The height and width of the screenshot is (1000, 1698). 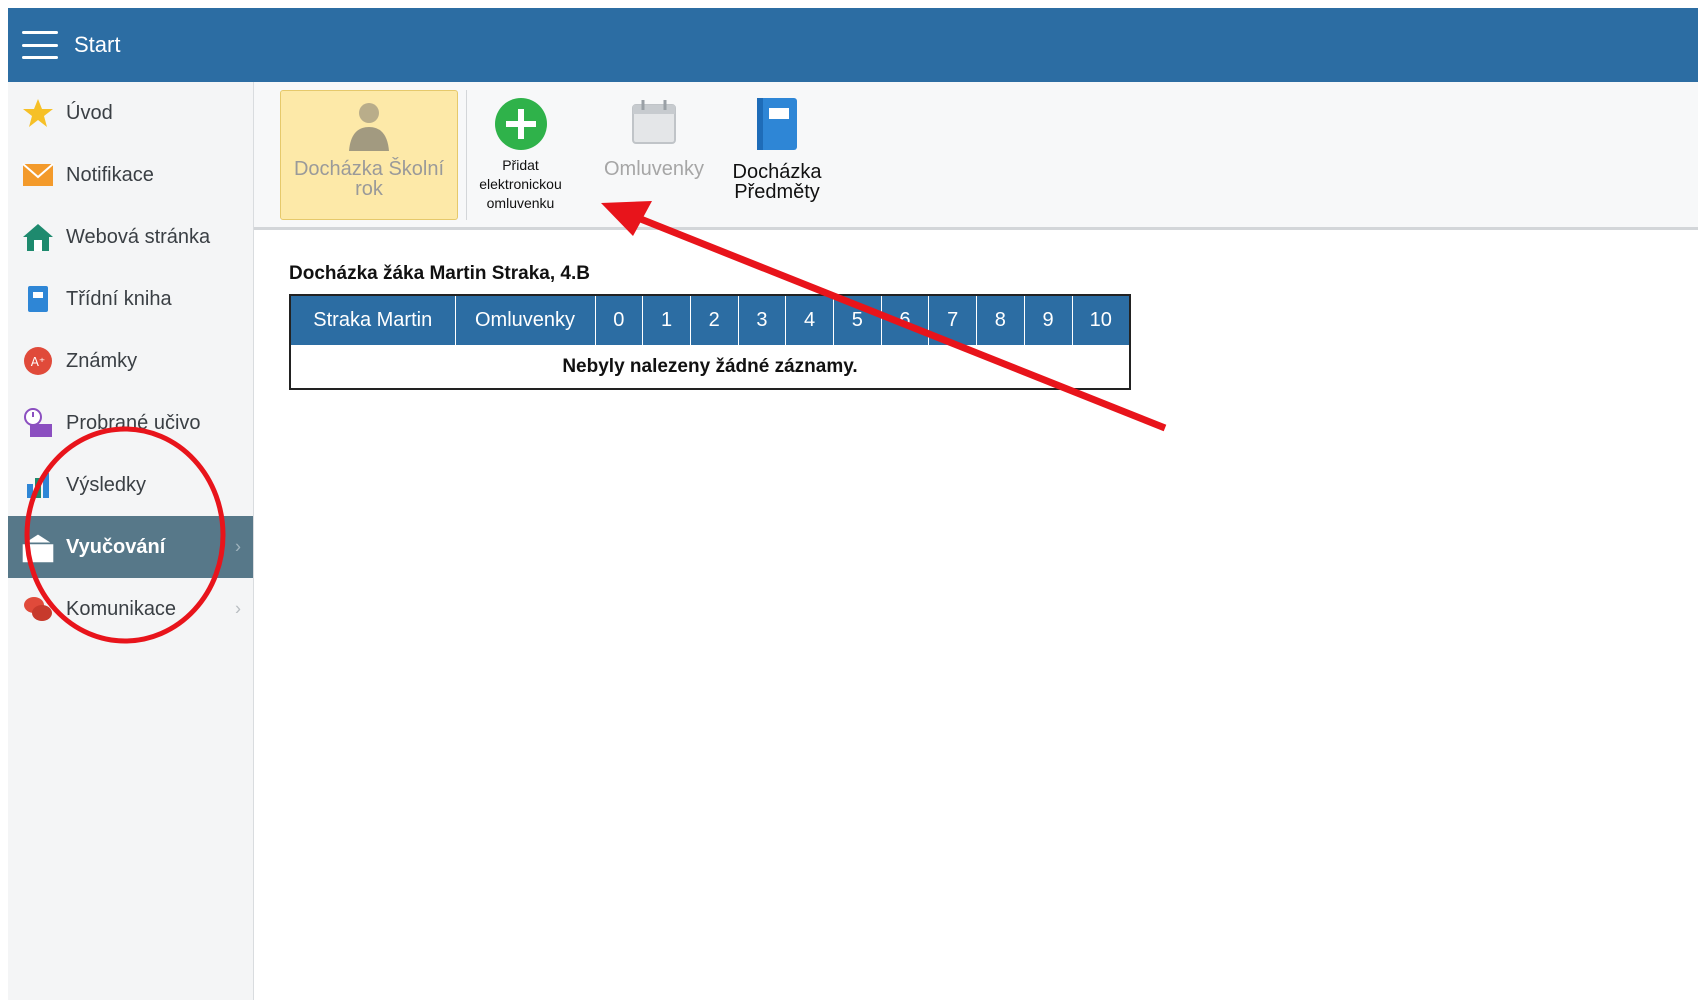 I want to click on column-header: 5, so click(x=857, y=320).